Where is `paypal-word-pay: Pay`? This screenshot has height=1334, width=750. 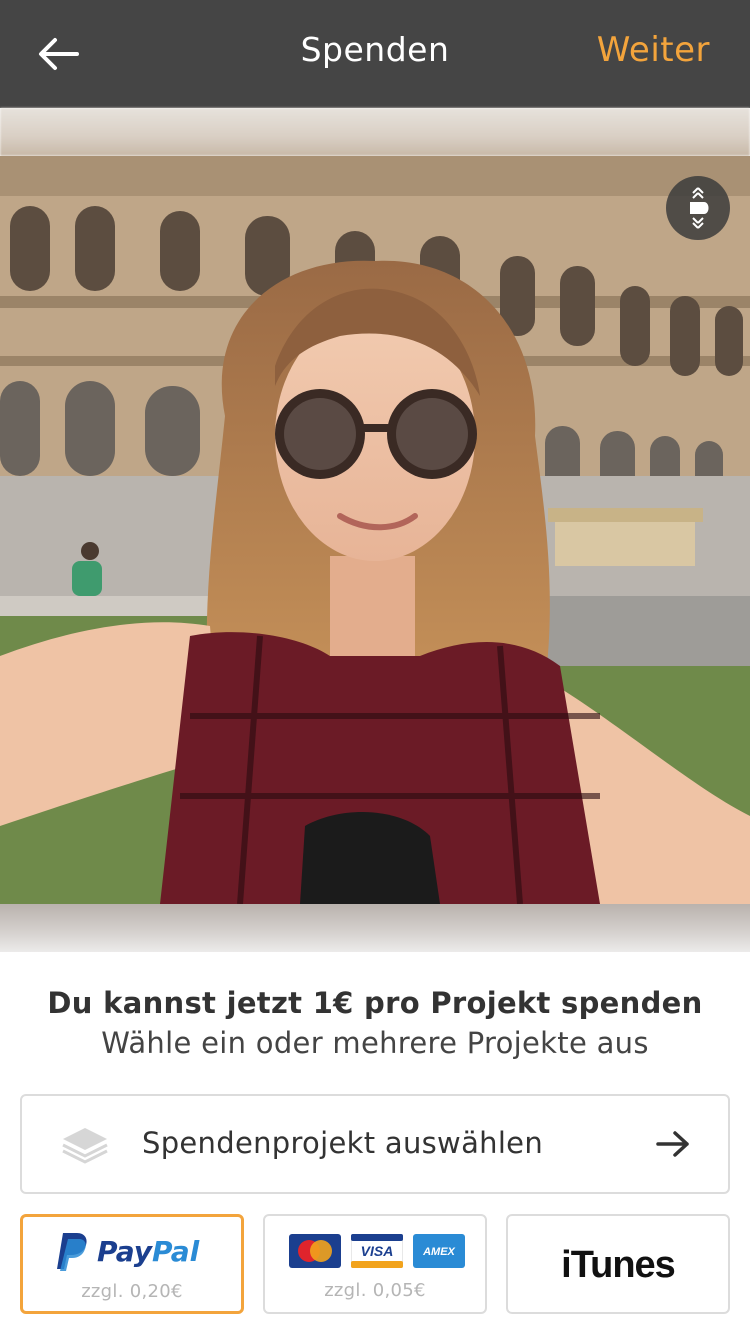 paypal-word-pay: Pay is located at coordinates (125, 1251).